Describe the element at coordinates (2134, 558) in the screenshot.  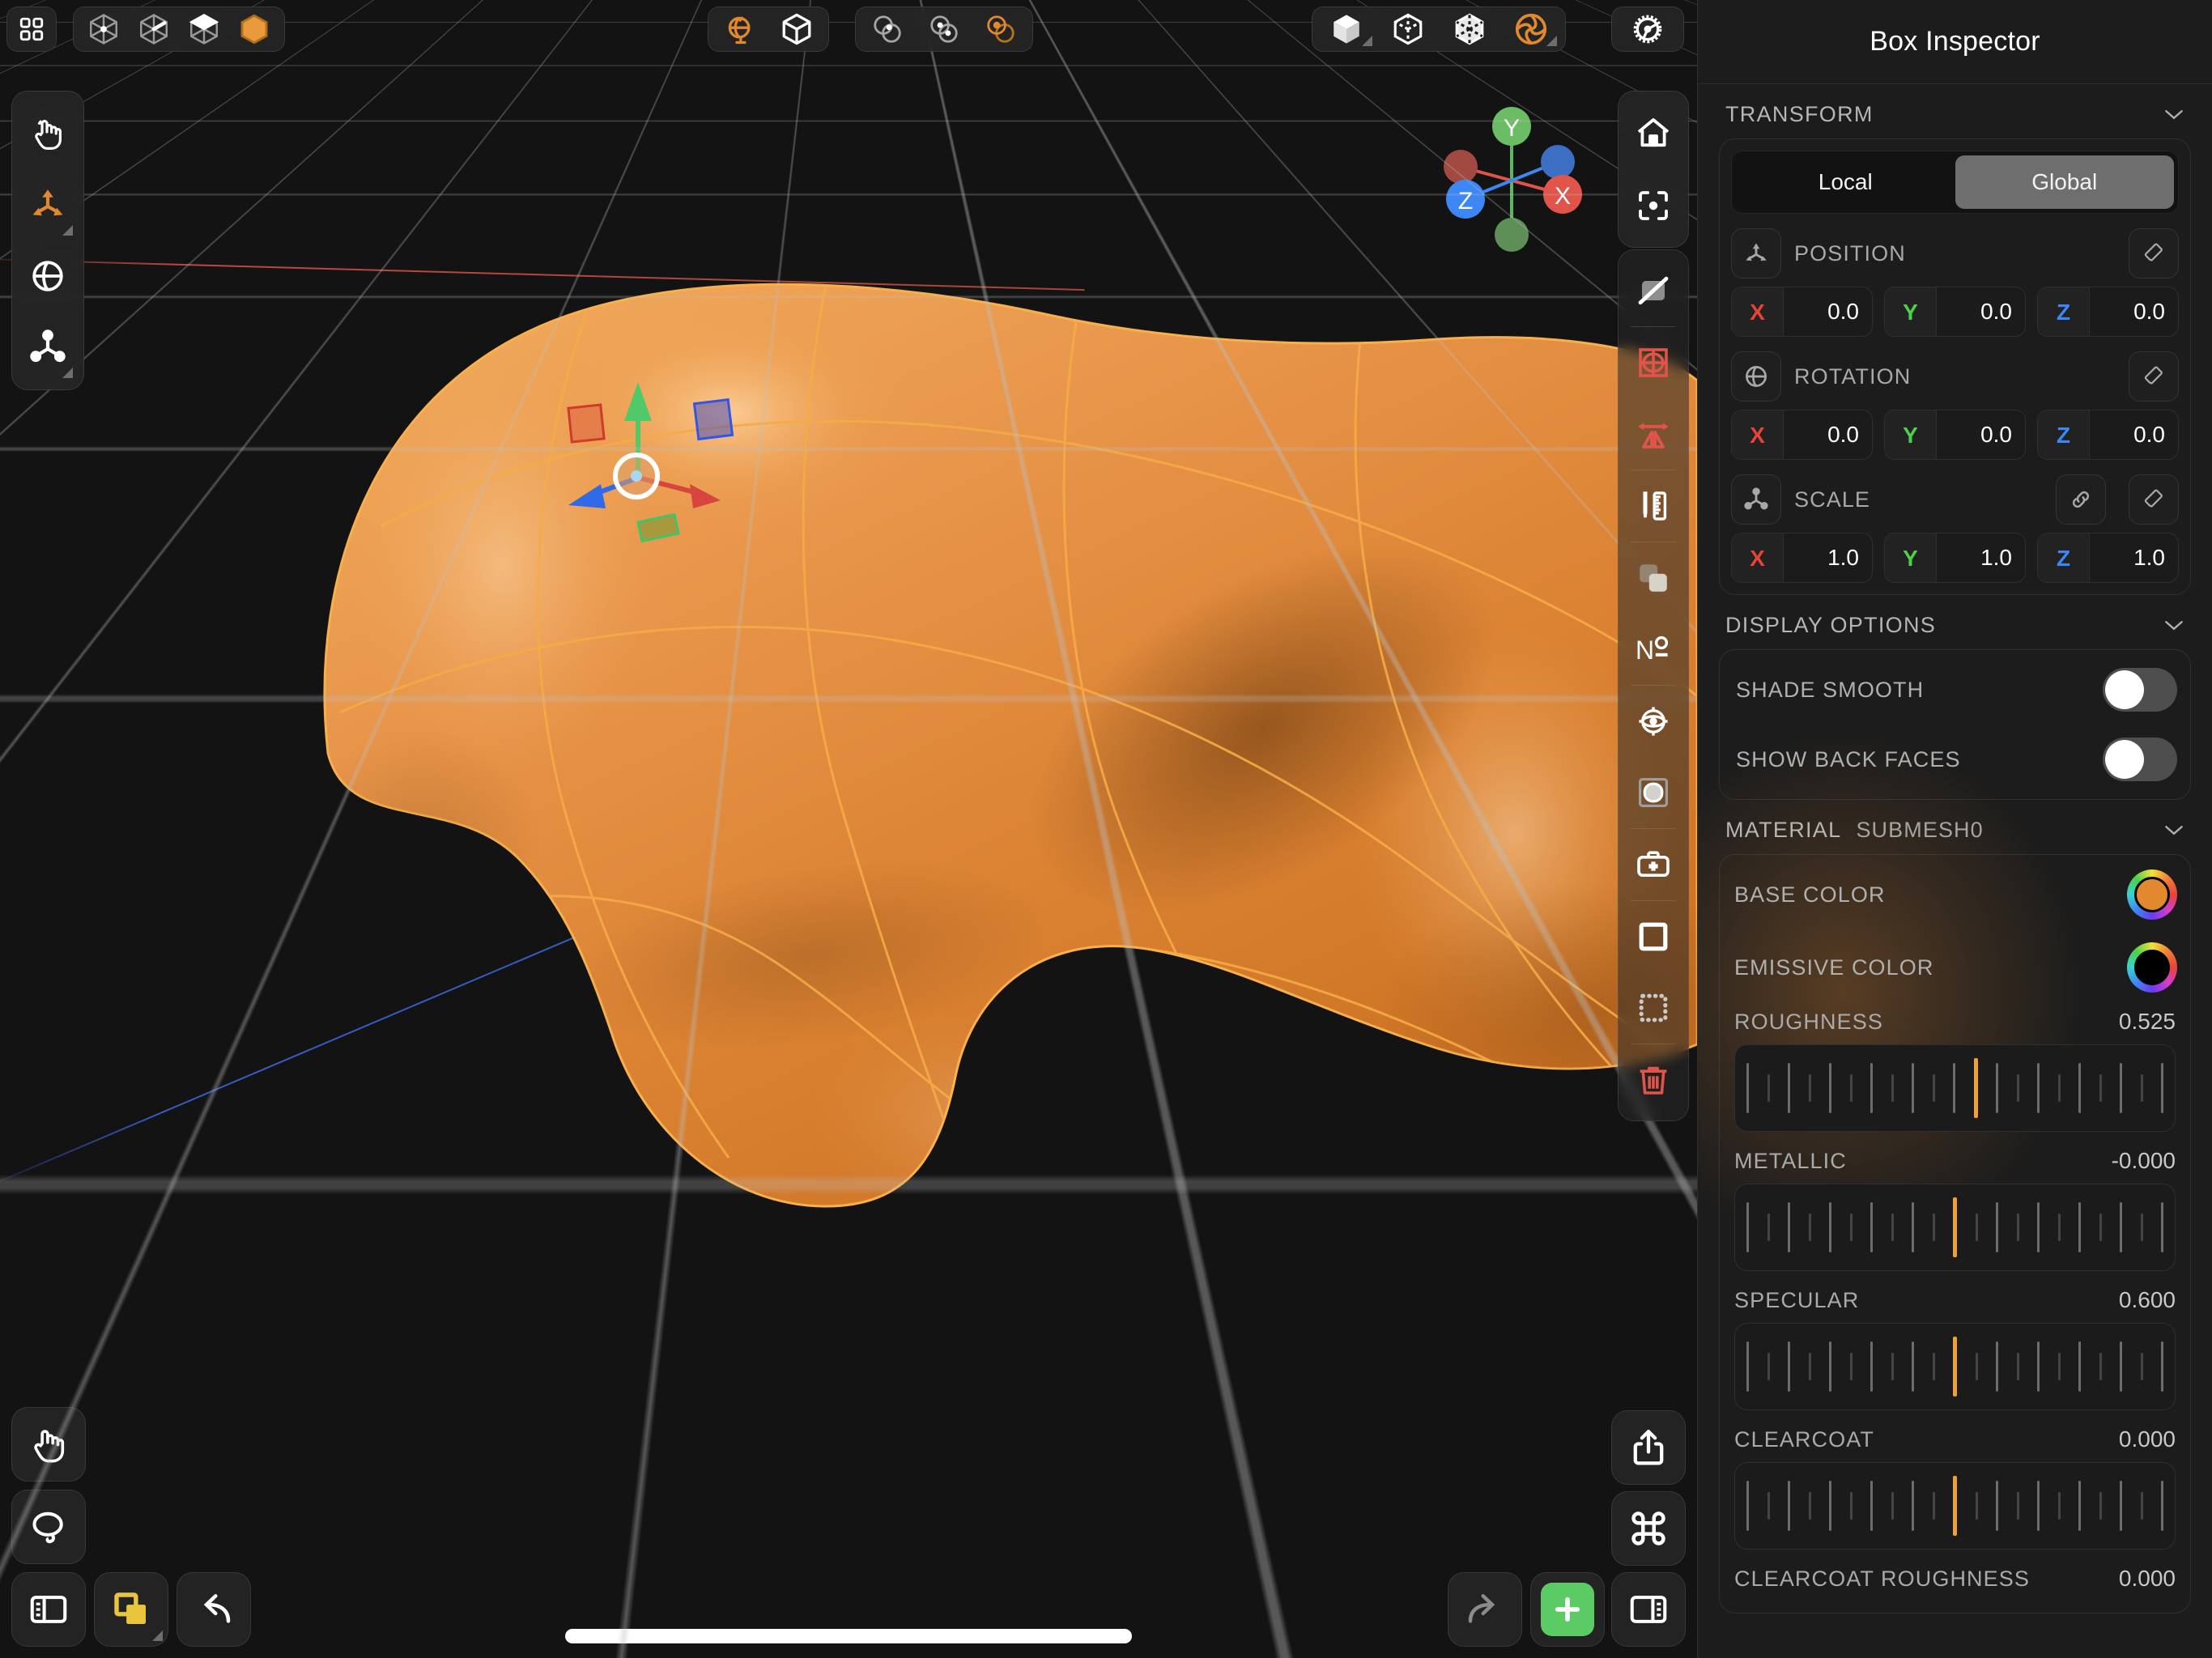
I see `scale-z-value: 1.0` at that location.